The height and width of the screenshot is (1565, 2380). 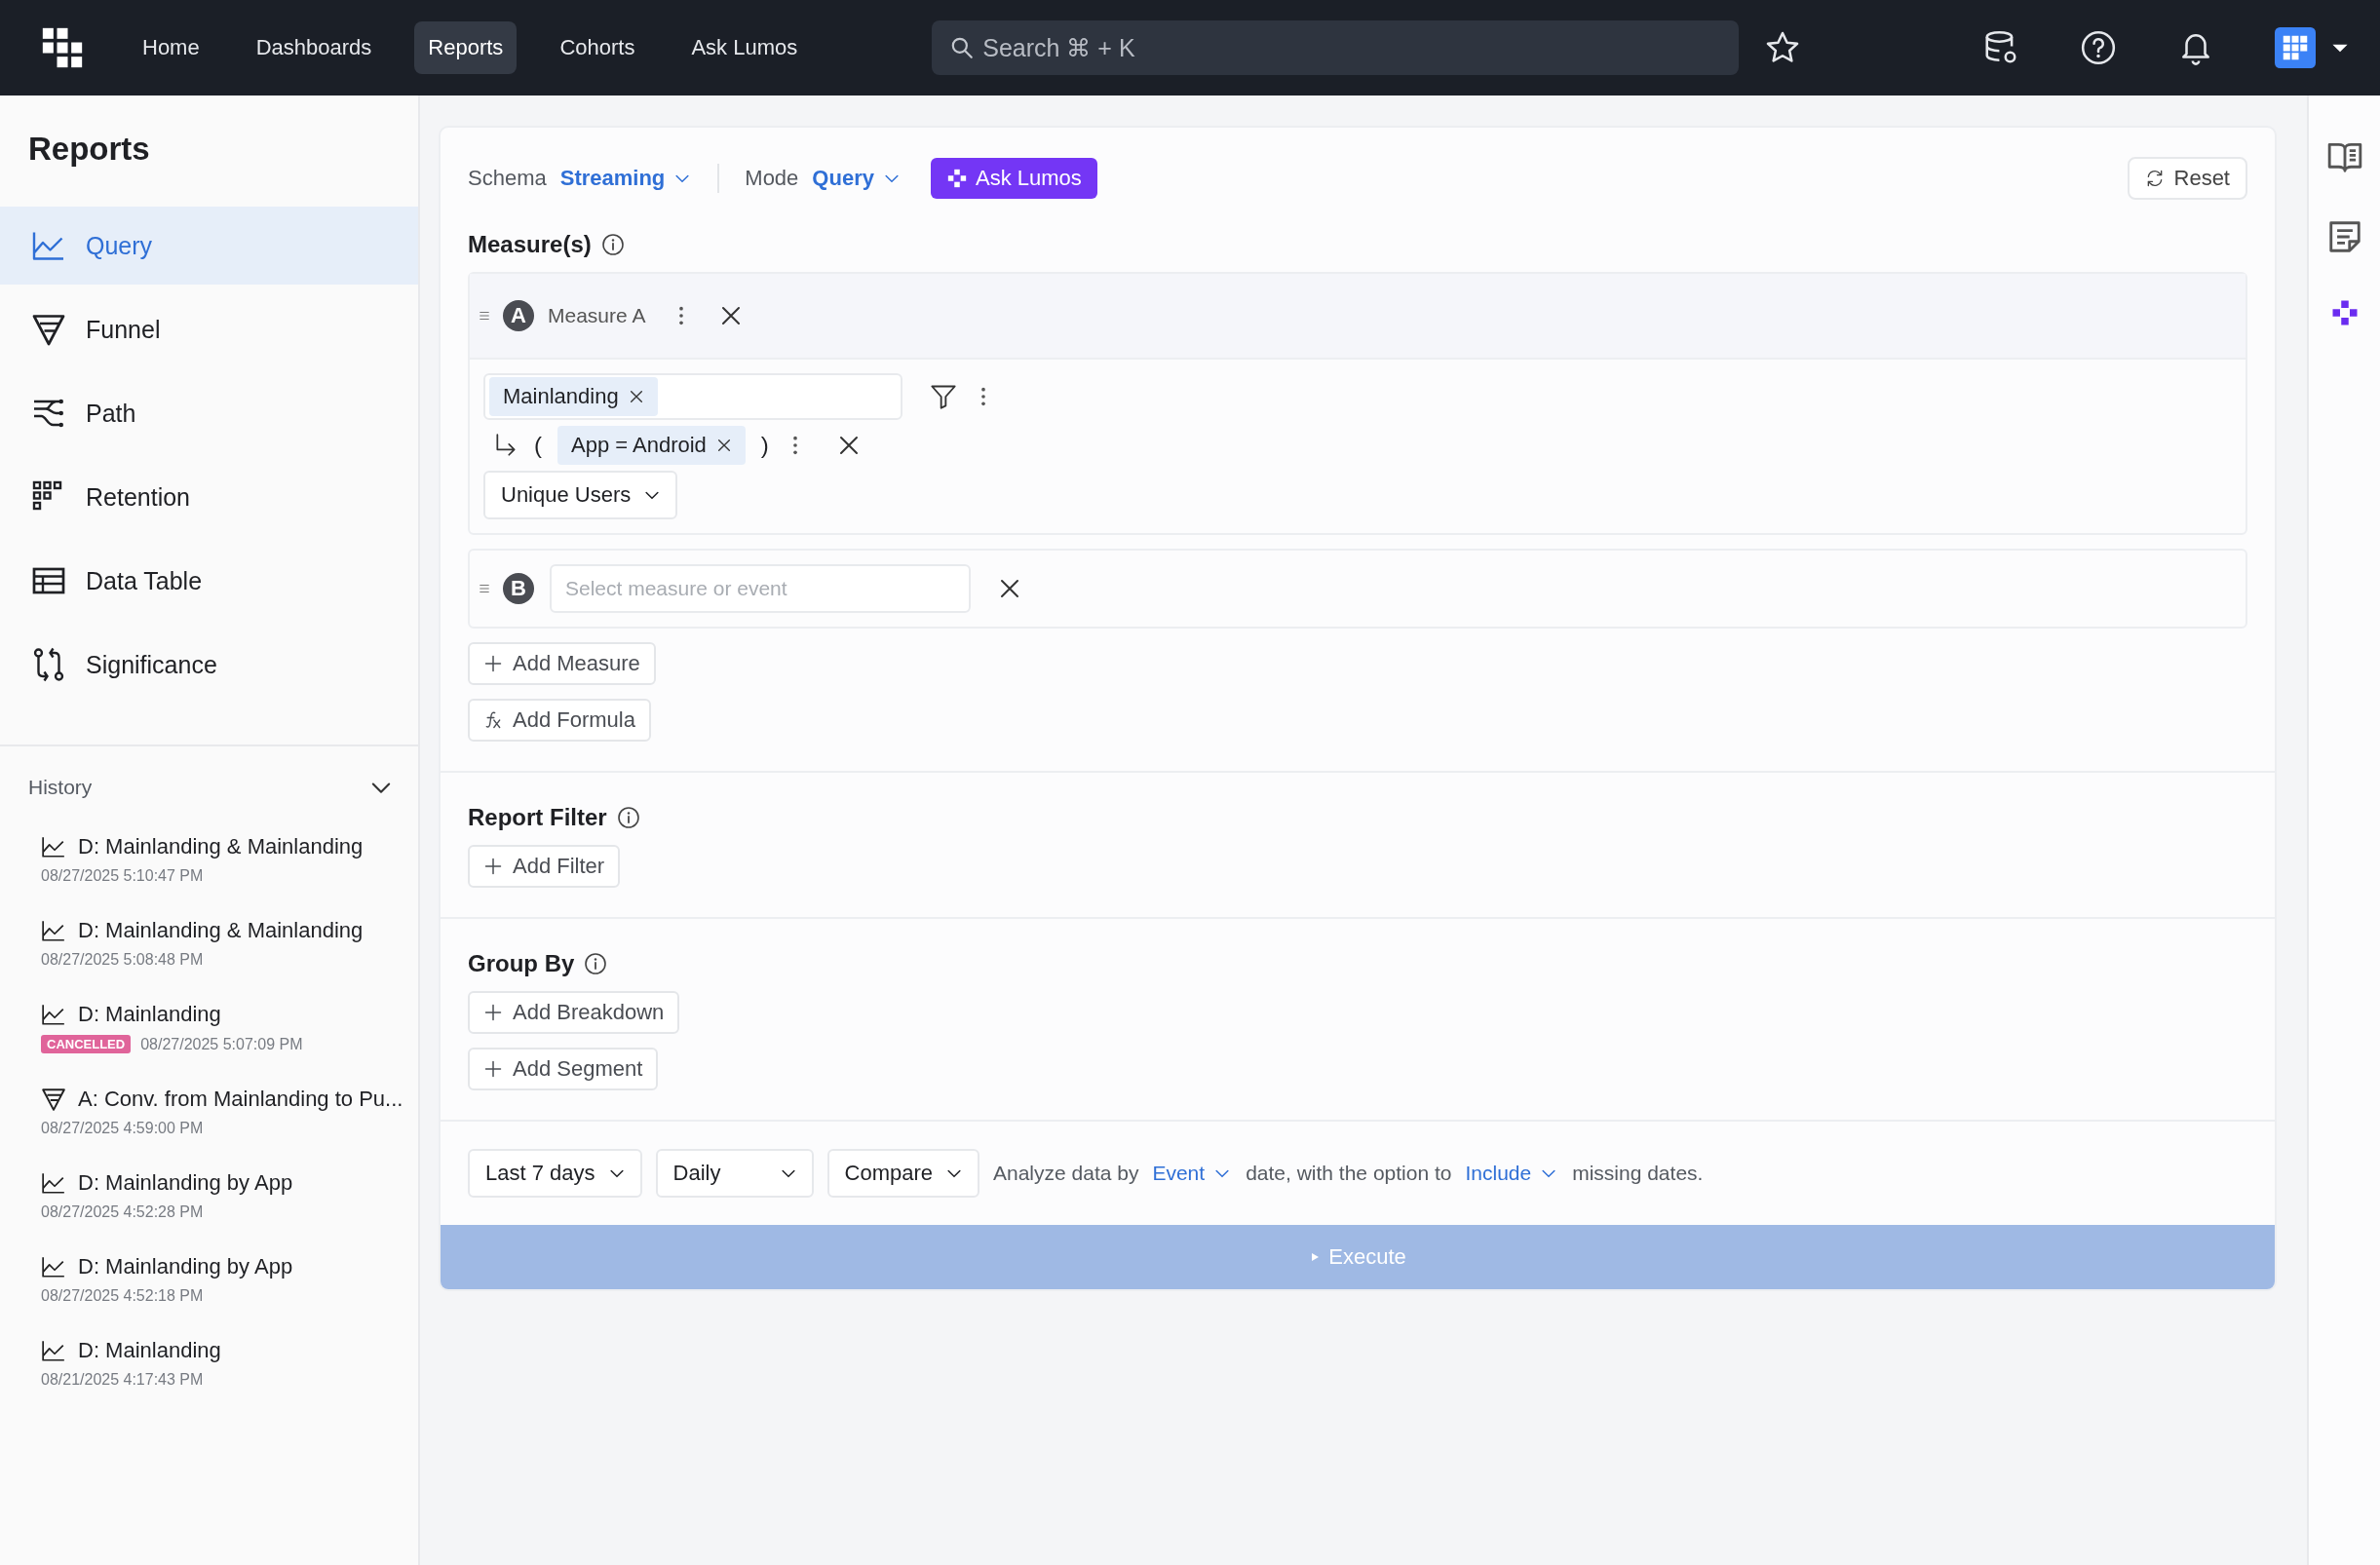 What do you see at coordinates (62, 48) in the screenshot?
I see `app-logo-icon` at bounding box center [62, 48].